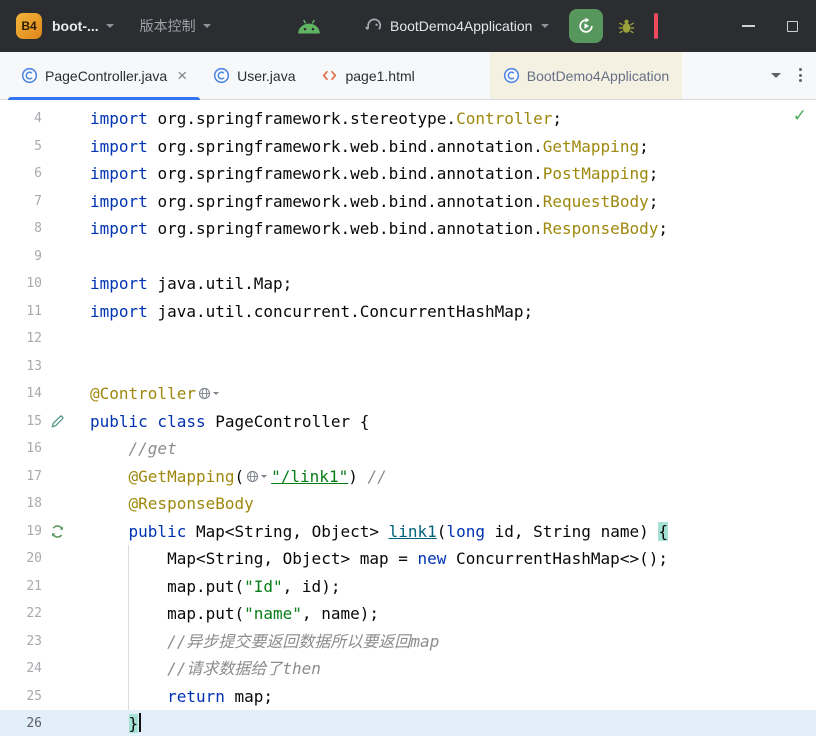  I want to click on line-number: 7, so click(21, 202).